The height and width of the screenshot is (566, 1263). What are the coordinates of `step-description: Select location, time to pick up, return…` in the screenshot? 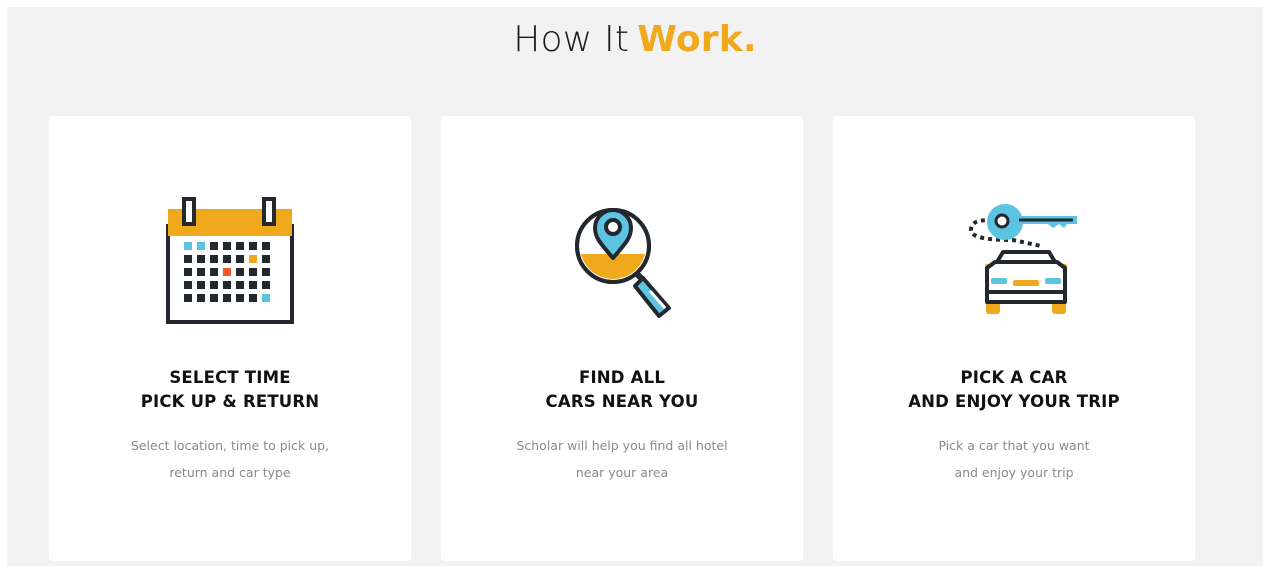 It's located at (230, 459).